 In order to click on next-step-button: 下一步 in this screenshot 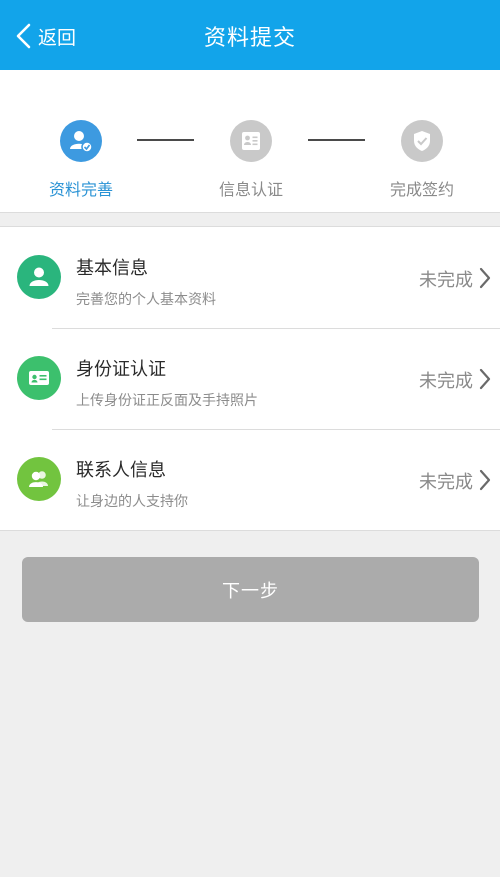, I will do `click(250, 589)`.